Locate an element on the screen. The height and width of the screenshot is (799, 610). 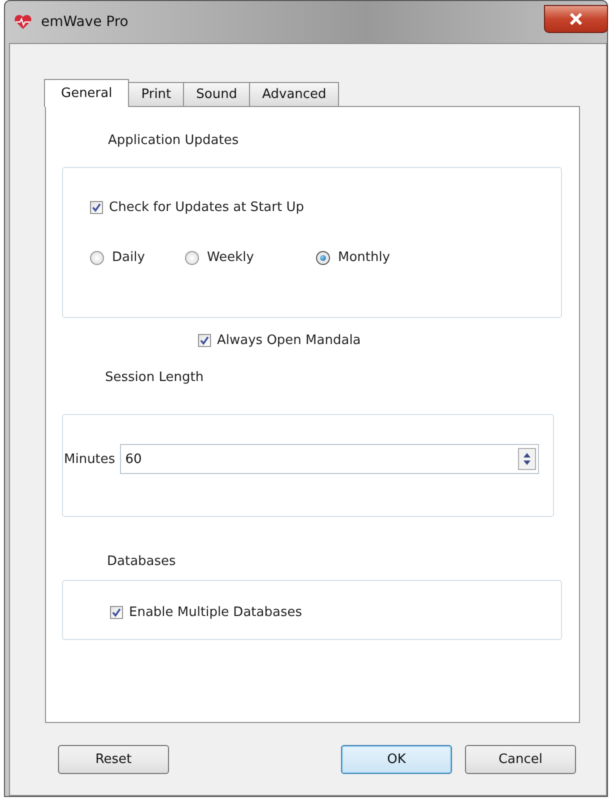
group-heading: Application Updates is located at coordinates (173, 141).